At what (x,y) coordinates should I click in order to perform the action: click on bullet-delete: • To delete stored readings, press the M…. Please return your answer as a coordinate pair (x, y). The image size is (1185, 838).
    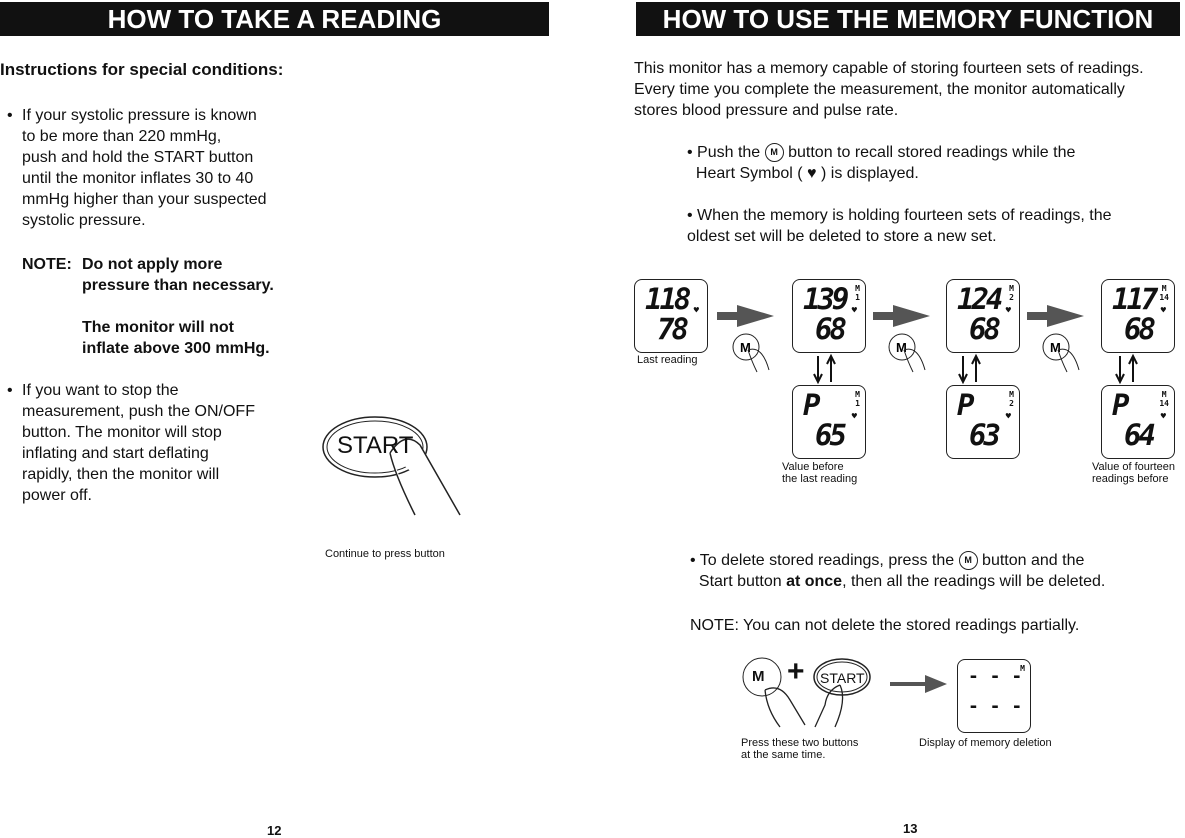
    Looking at the image, I should click on (897, 571).